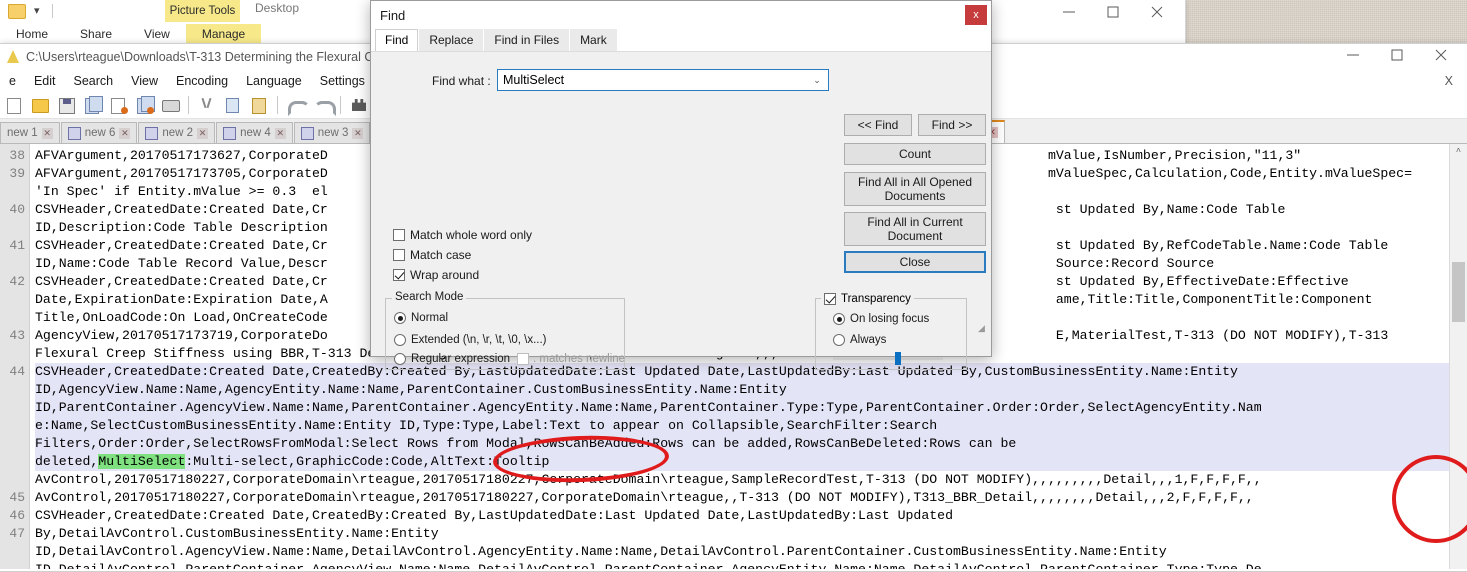 The image size is (1467, 572). What do you see at coordinates (144, 105) in the screenshot?
I see `close-all-icon` at bounding box center [144, 105].